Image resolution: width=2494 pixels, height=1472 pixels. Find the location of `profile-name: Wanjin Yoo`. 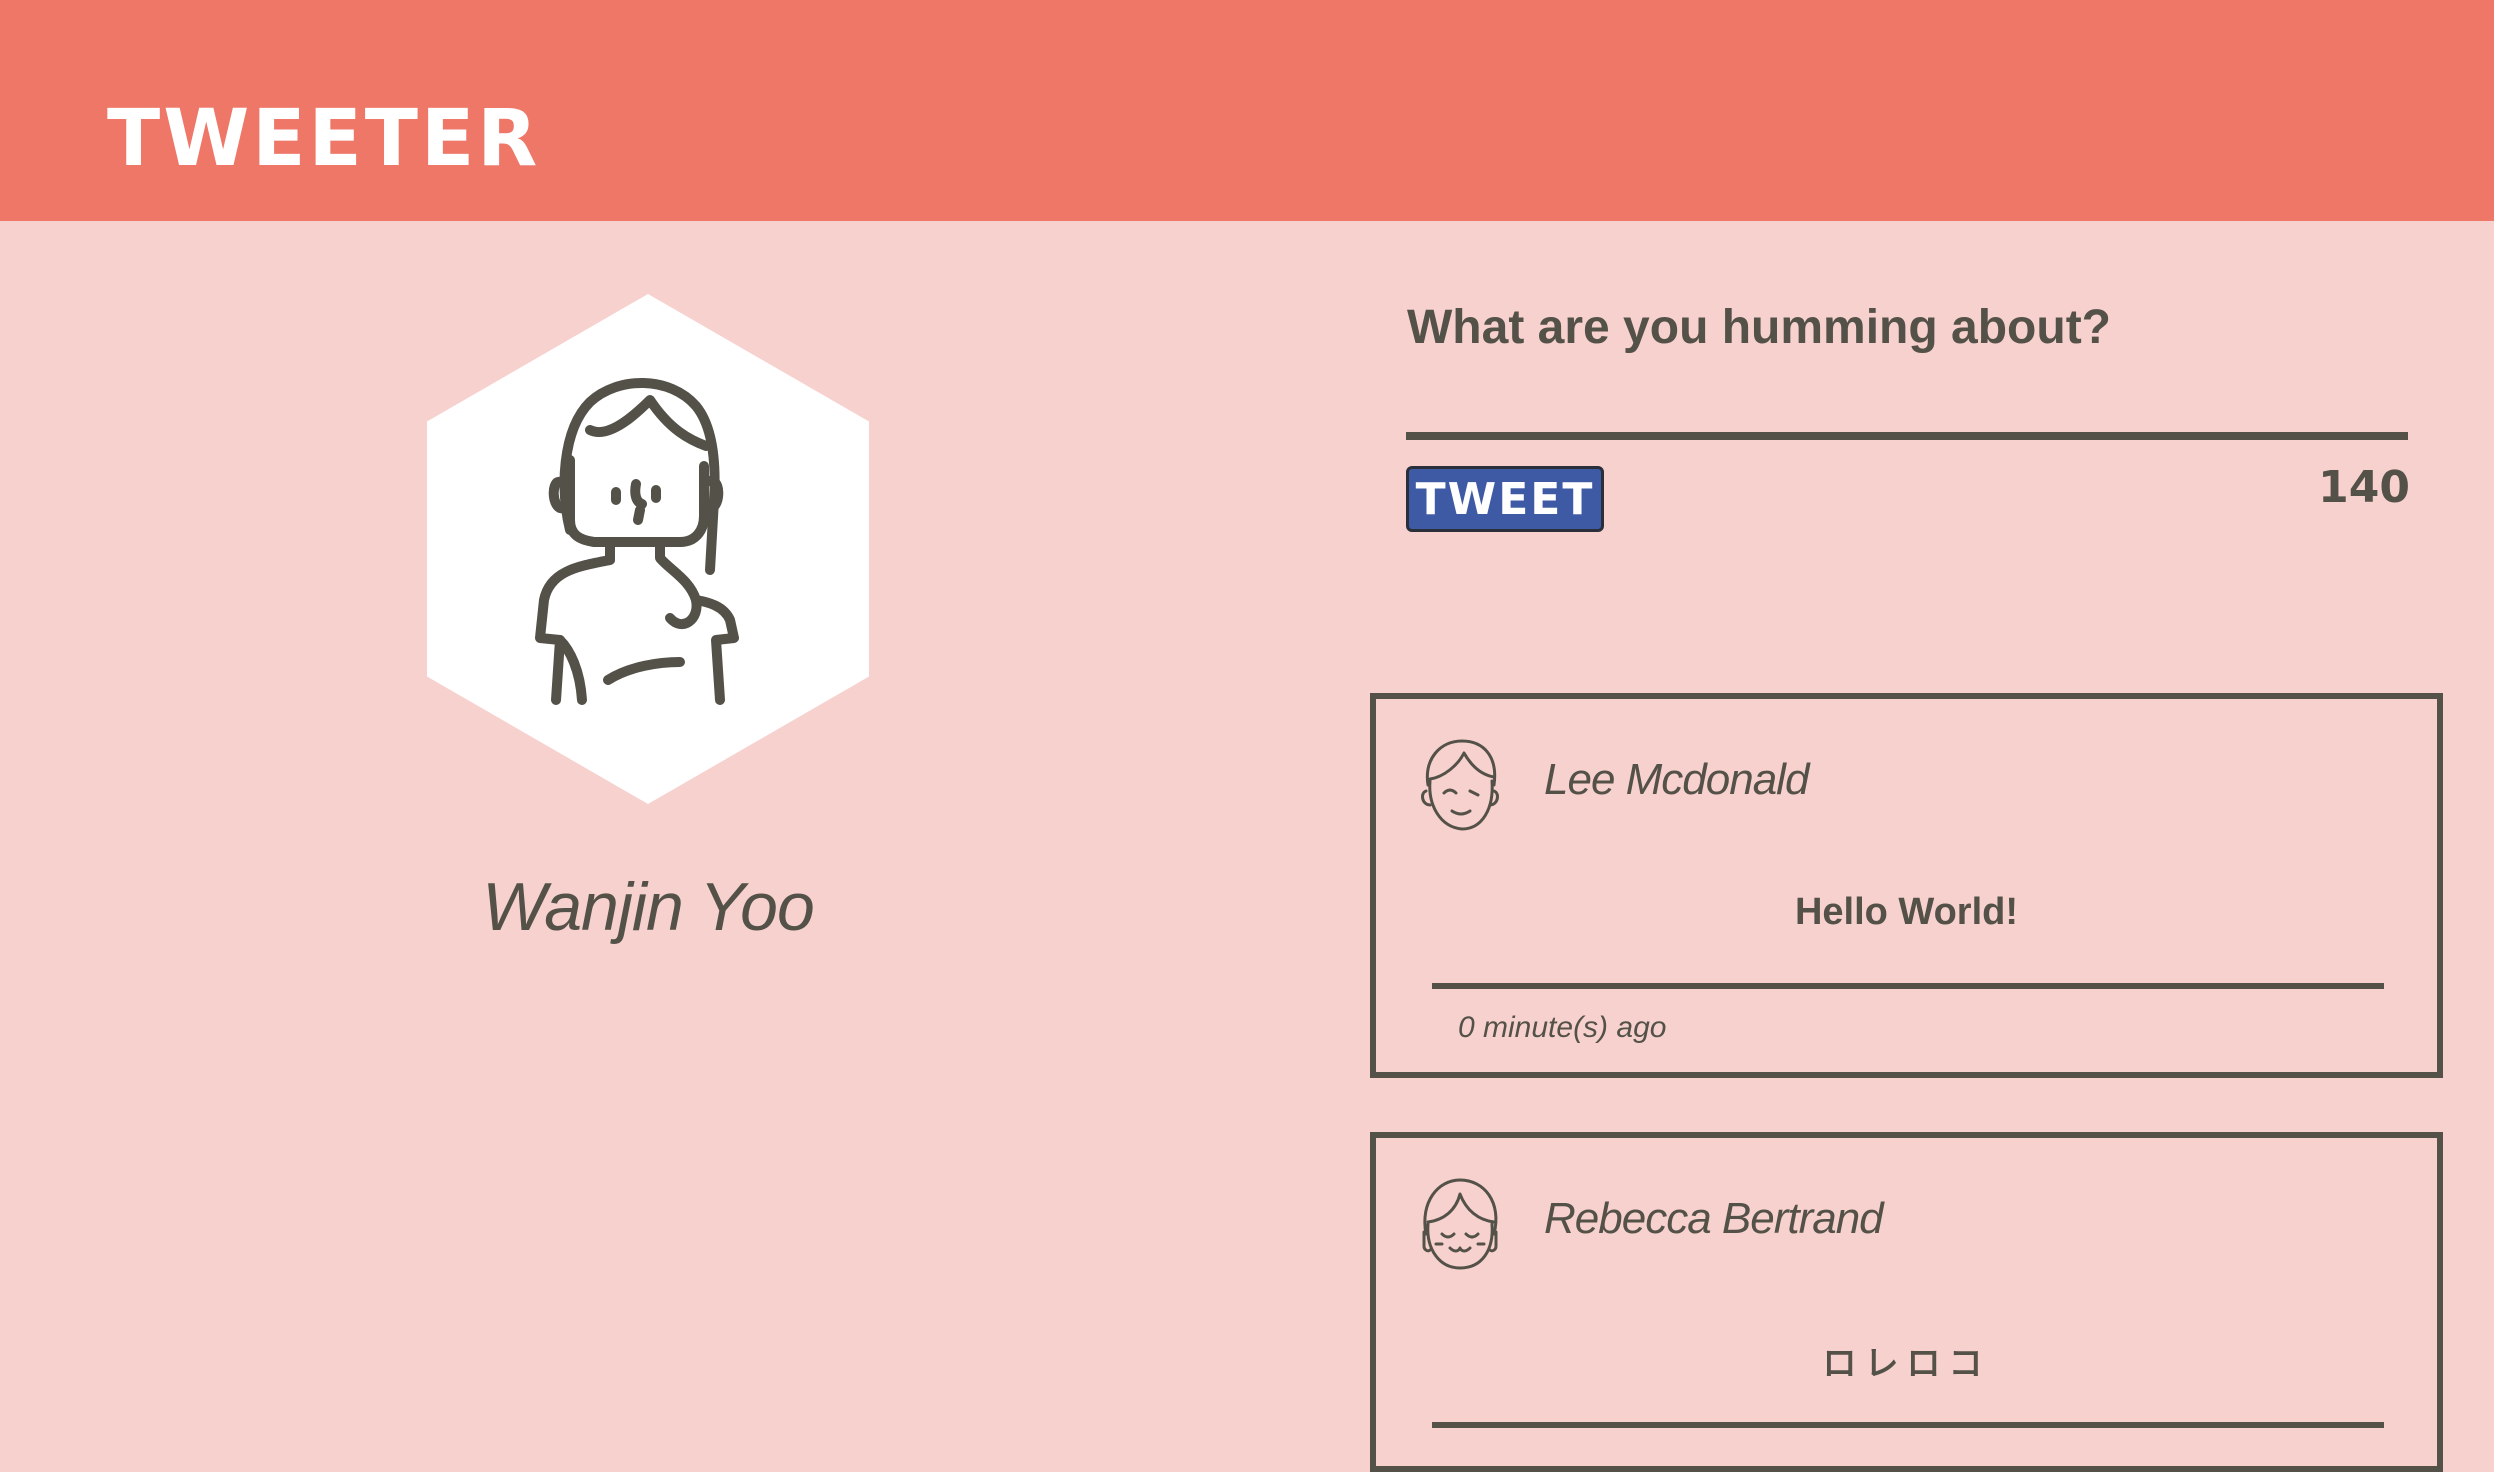

profile-name: Wanjin Yoo is located at coordinates (648, 907).